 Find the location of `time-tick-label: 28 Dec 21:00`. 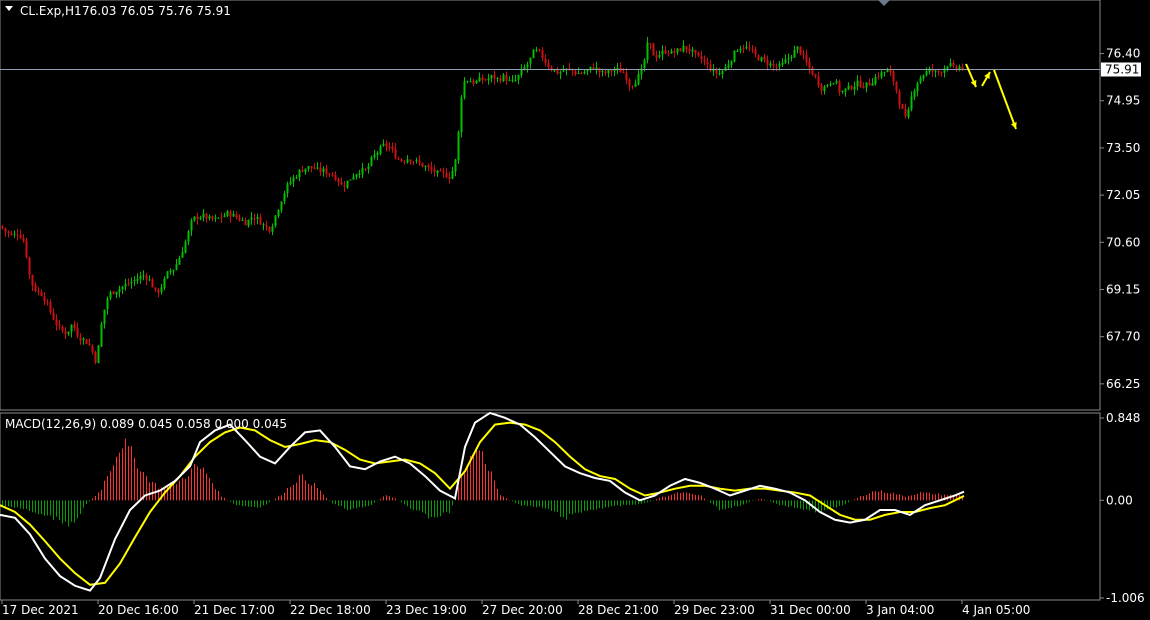

time-tick-label: 28 Dec 21:00 is located at coordinates (618, 610).